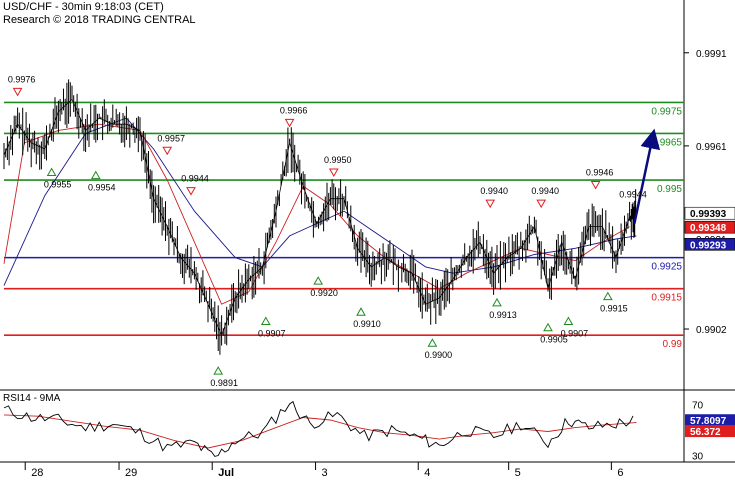 Image resolution: width=735 pixels, height=480 pixels. I want to click on high-label: 0.9946, so click(600, 172).